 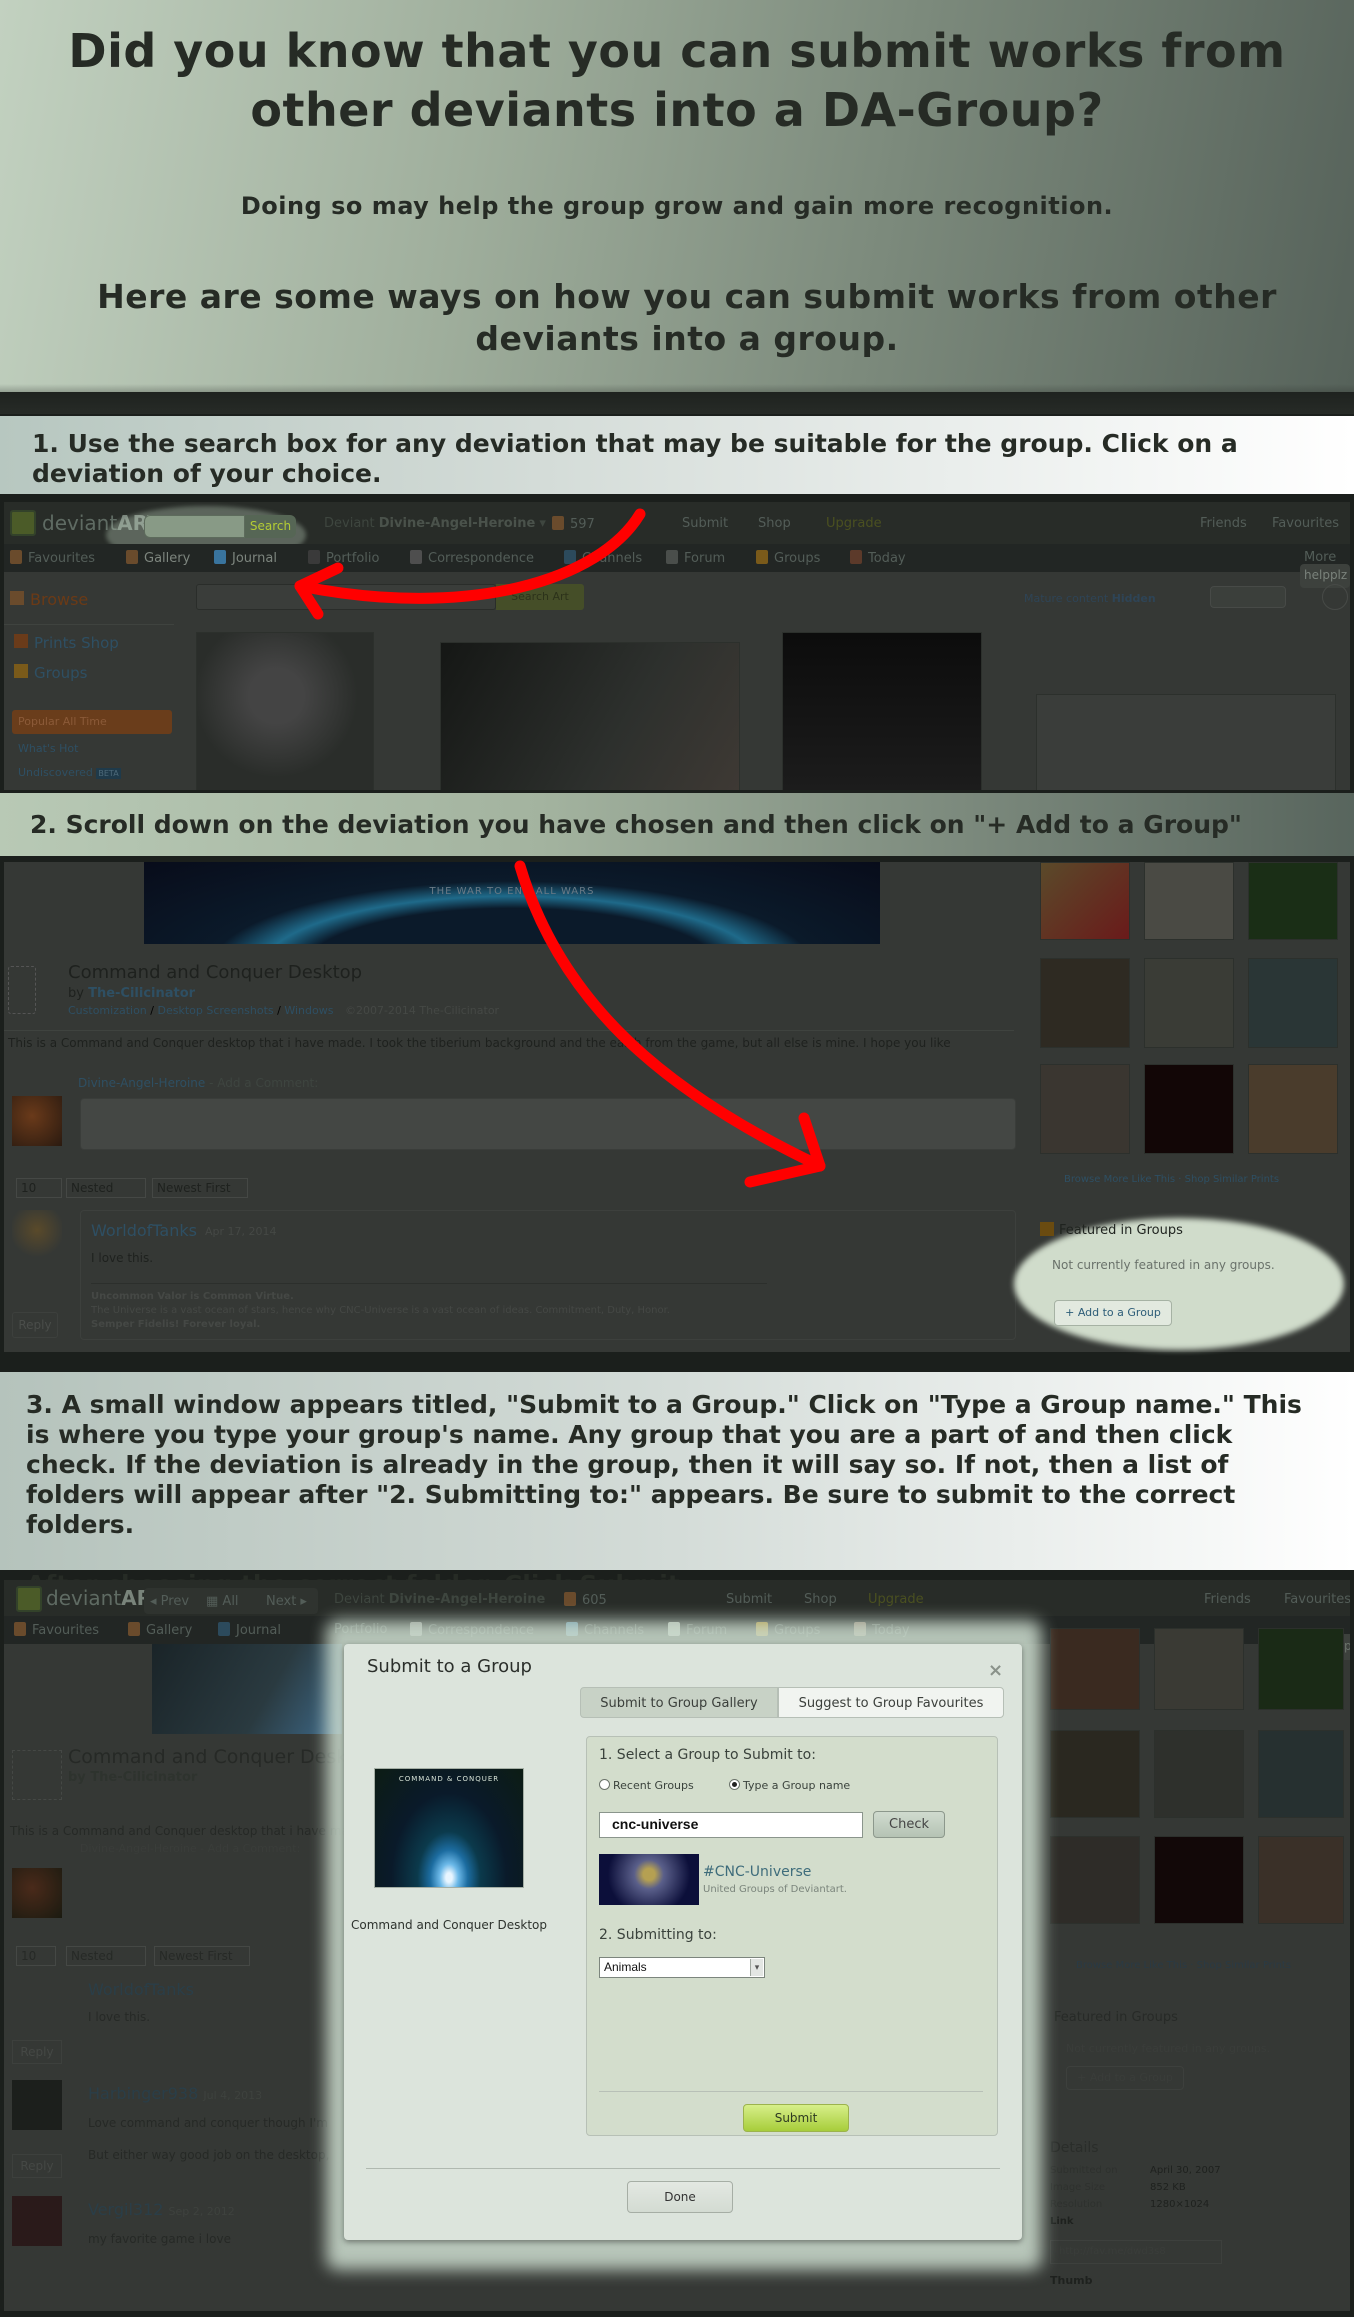 I want to click on search-art-button: Search Art, so click(x=540, y=597).